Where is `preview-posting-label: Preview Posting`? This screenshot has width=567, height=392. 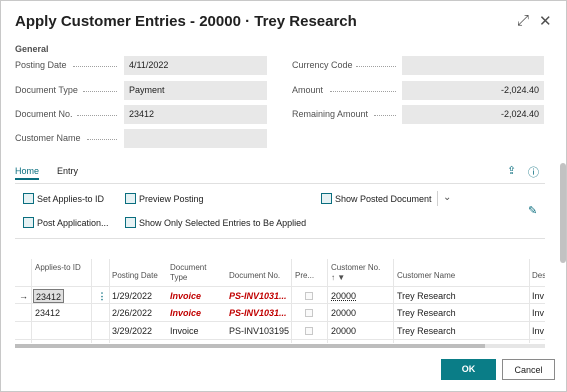 preview-posting-label: Preview Posting is located at coordinates (171, 198).